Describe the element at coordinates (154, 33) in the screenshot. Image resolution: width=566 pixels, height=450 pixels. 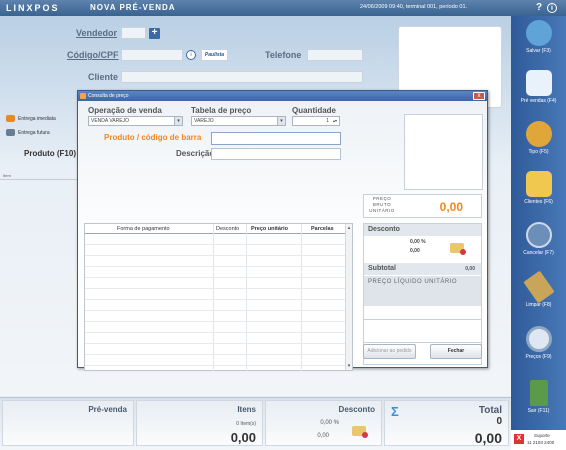
I see `add-vendedor-button: +` at that location.